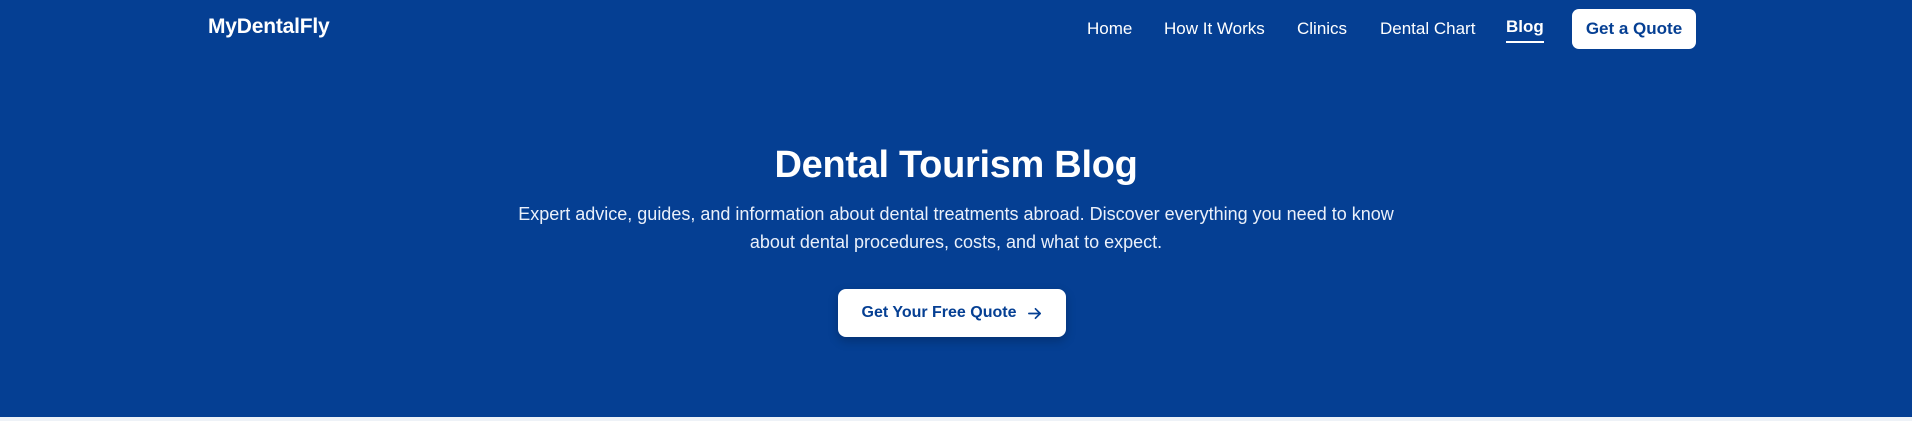 The width and height of the screenshot is (1912, 421). Describe the element at coordinates (956, 419) in the screenshot. I see `section-divider` at that location.